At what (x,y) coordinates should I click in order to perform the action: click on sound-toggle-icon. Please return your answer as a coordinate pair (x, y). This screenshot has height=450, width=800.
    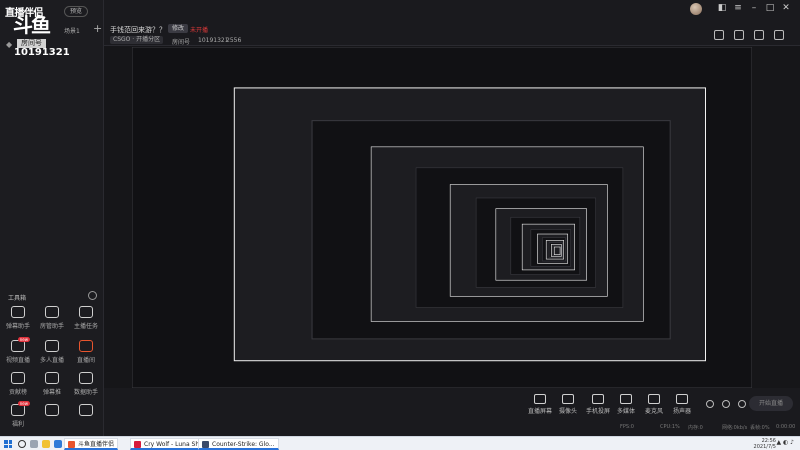
    Looking at the image, I should click on (726, 404).